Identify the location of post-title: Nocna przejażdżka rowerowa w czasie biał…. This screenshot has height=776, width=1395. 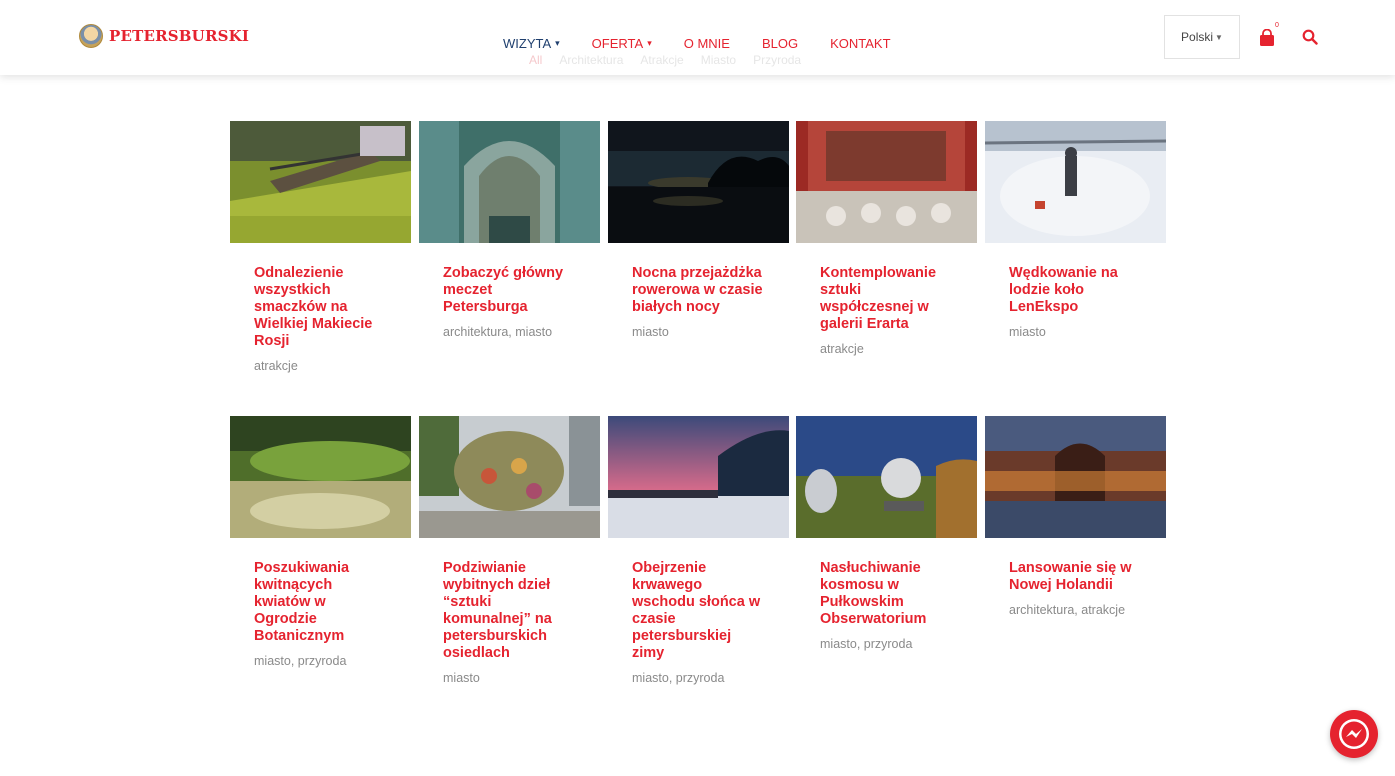
(698, 290).